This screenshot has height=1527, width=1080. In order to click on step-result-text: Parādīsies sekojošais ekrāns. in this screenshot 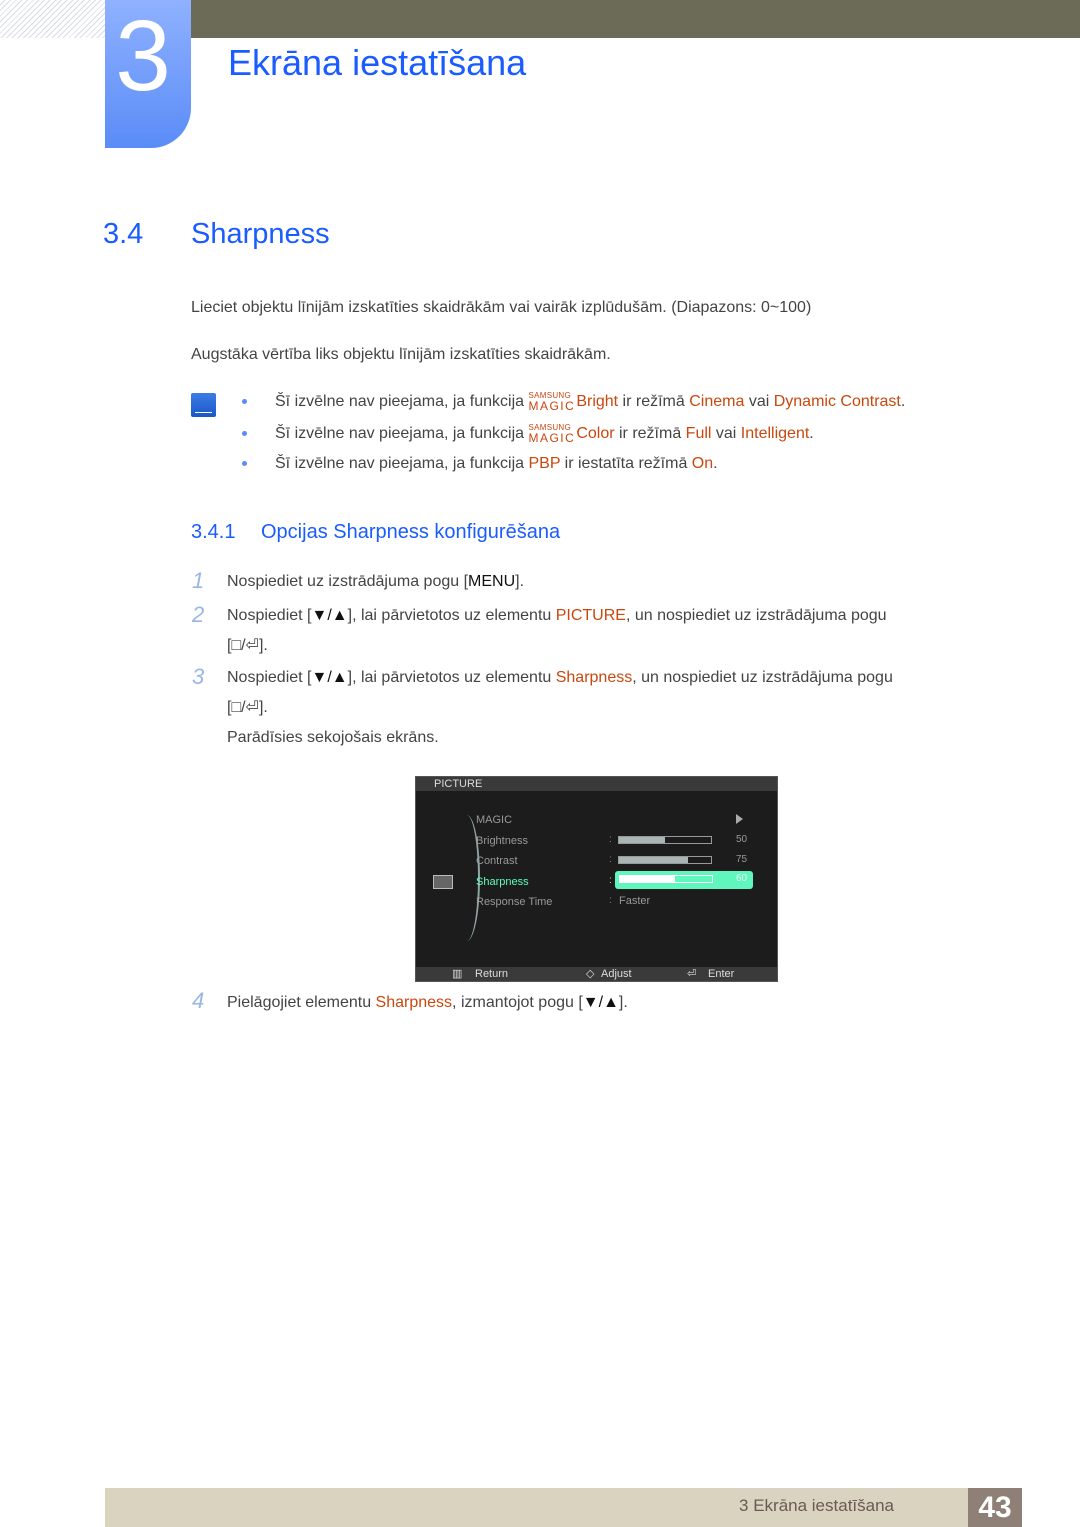, I will do `click(333, 737)`.